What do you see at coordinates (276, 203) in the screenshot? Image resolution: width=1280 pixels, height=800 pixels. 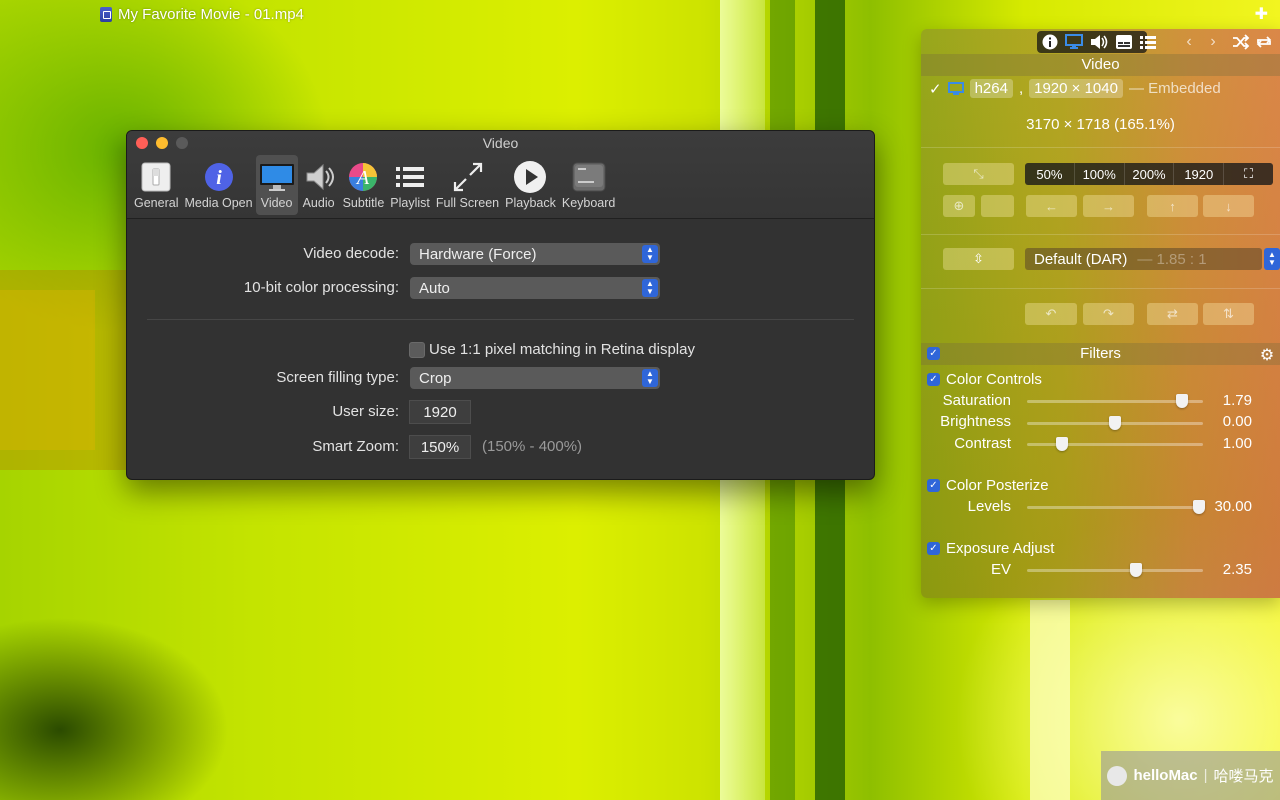 I see `tab-label: Video` at bounding box center [276, 203].